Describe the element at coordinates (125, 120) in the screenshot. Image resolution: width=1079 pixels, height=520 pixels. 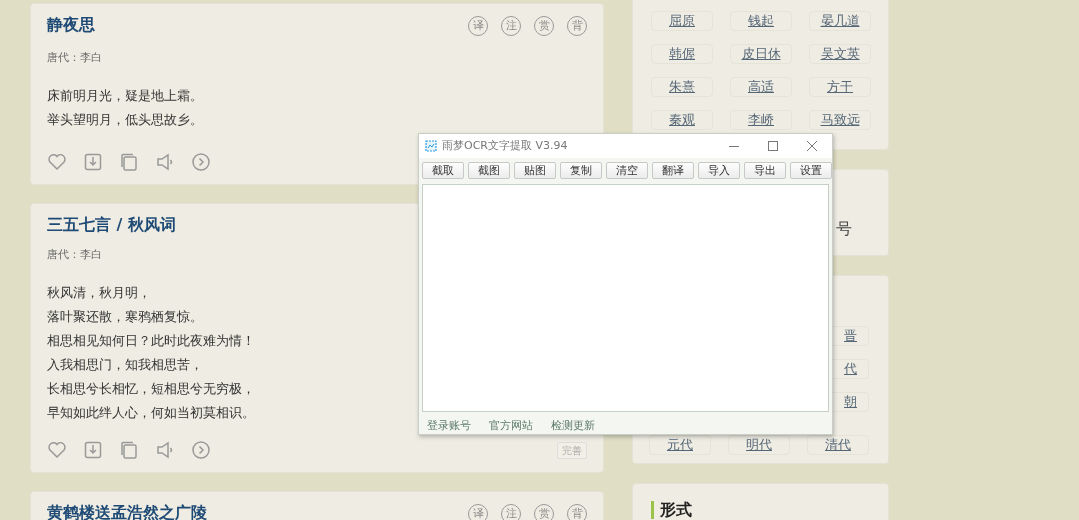
I see `poem-line: 举头望明月，低头思故乡。` at that location.